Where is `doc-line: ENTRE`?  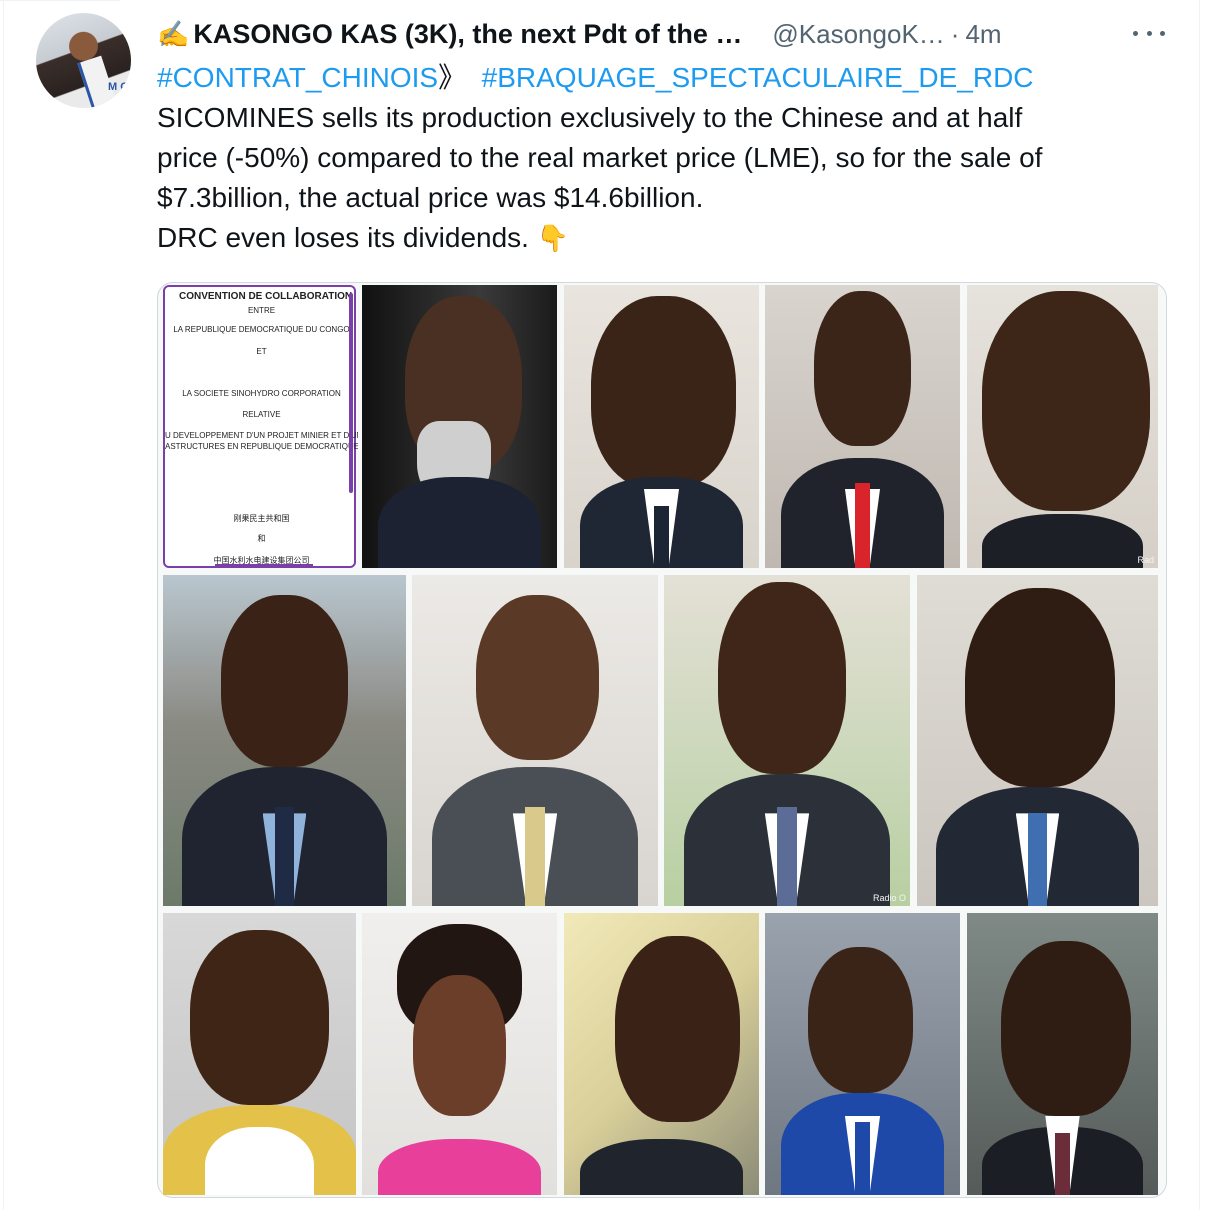 doc-line: ENTRE is located at coordinates (261, 310).